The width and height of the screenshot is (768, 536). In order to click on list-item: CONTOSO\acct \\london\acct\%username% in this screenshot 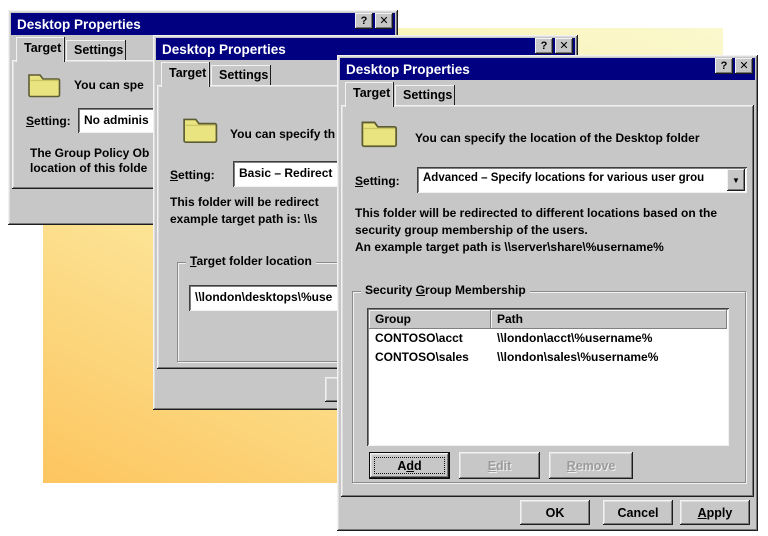, I will do `click(548, 338)`.